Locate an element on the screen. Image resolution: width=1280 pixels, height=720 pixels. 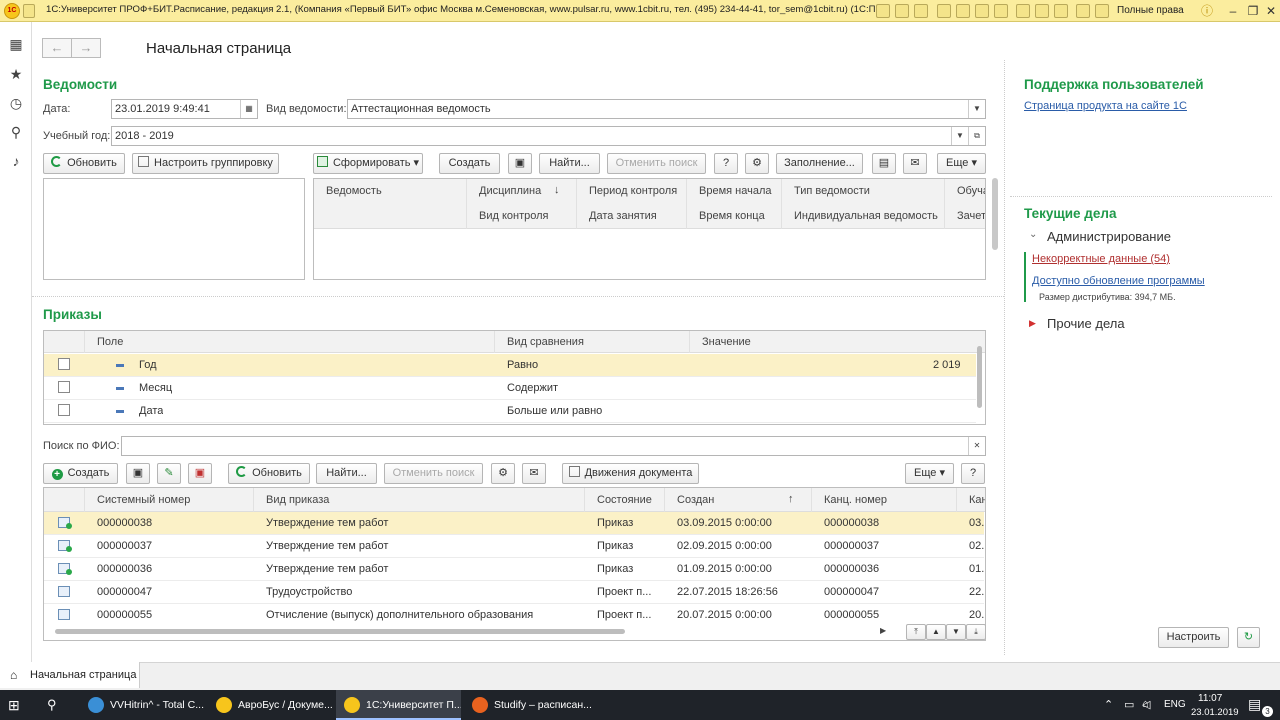
col-end-time: Время конца is located at coordinates (732, 216).